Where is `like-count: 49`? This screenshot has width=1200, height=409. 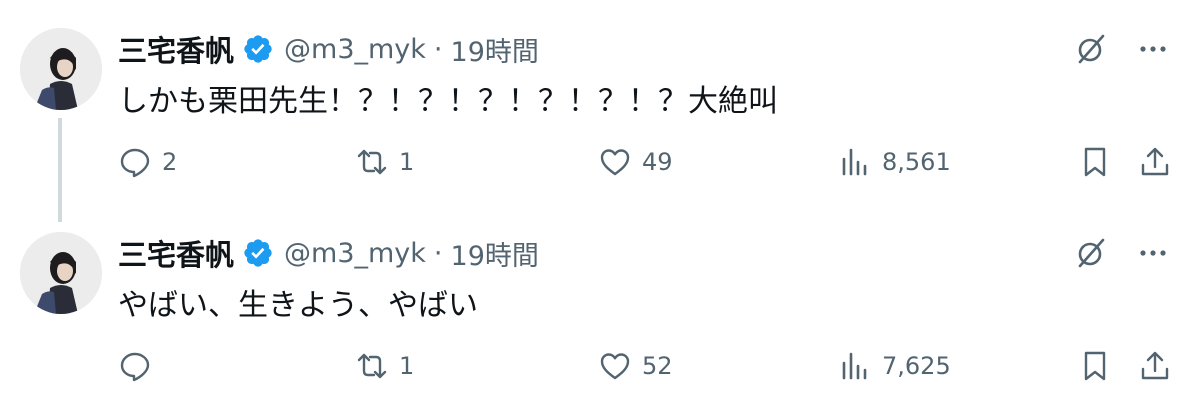
like-count: 49 is located at coordinates (657, 162).